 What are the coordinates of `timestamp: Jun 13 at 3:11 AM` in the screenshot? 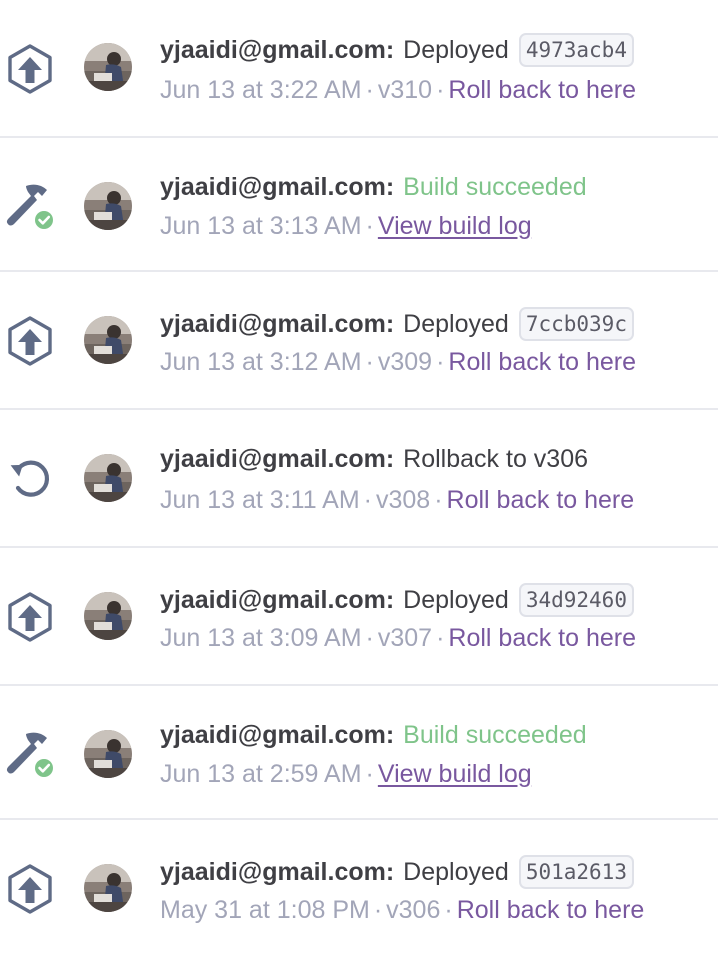 It's located at (260, 500).